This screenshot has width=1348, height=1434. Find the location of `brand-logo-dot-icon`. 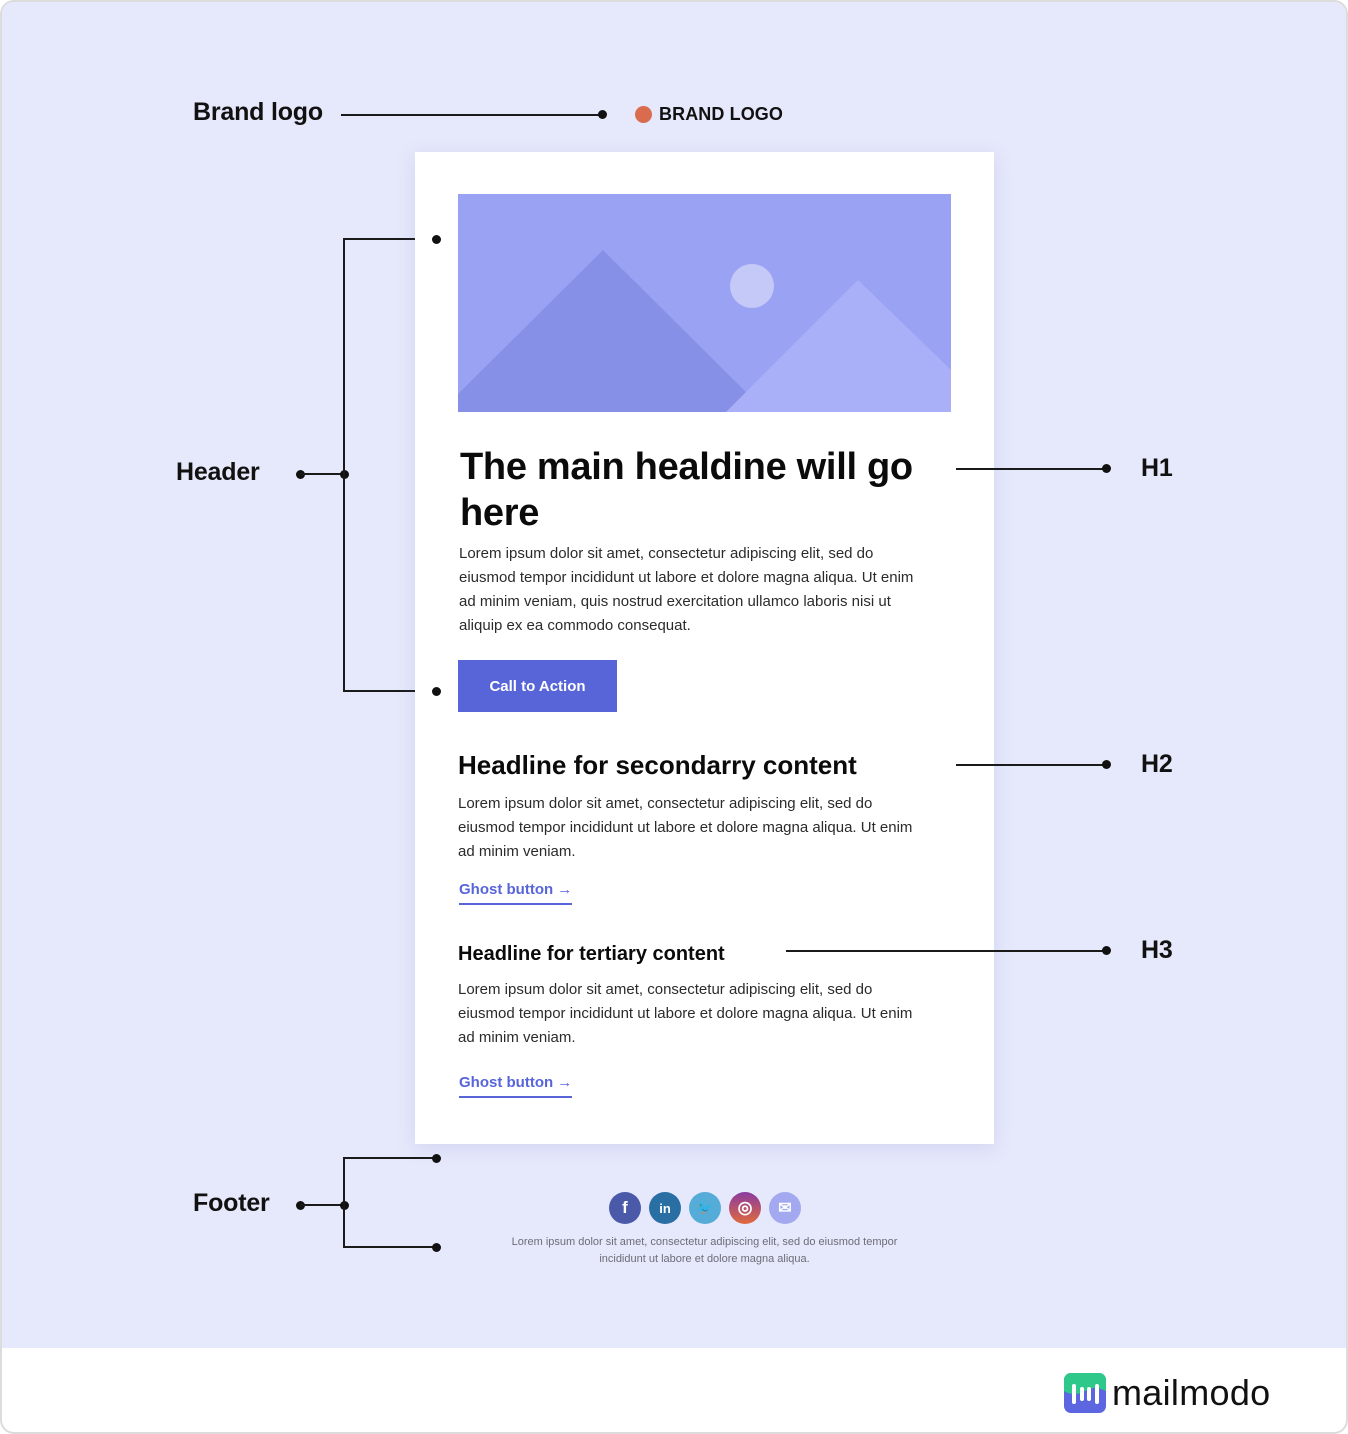

brand-logo-dot-icon is located at coordinates (643, 114).